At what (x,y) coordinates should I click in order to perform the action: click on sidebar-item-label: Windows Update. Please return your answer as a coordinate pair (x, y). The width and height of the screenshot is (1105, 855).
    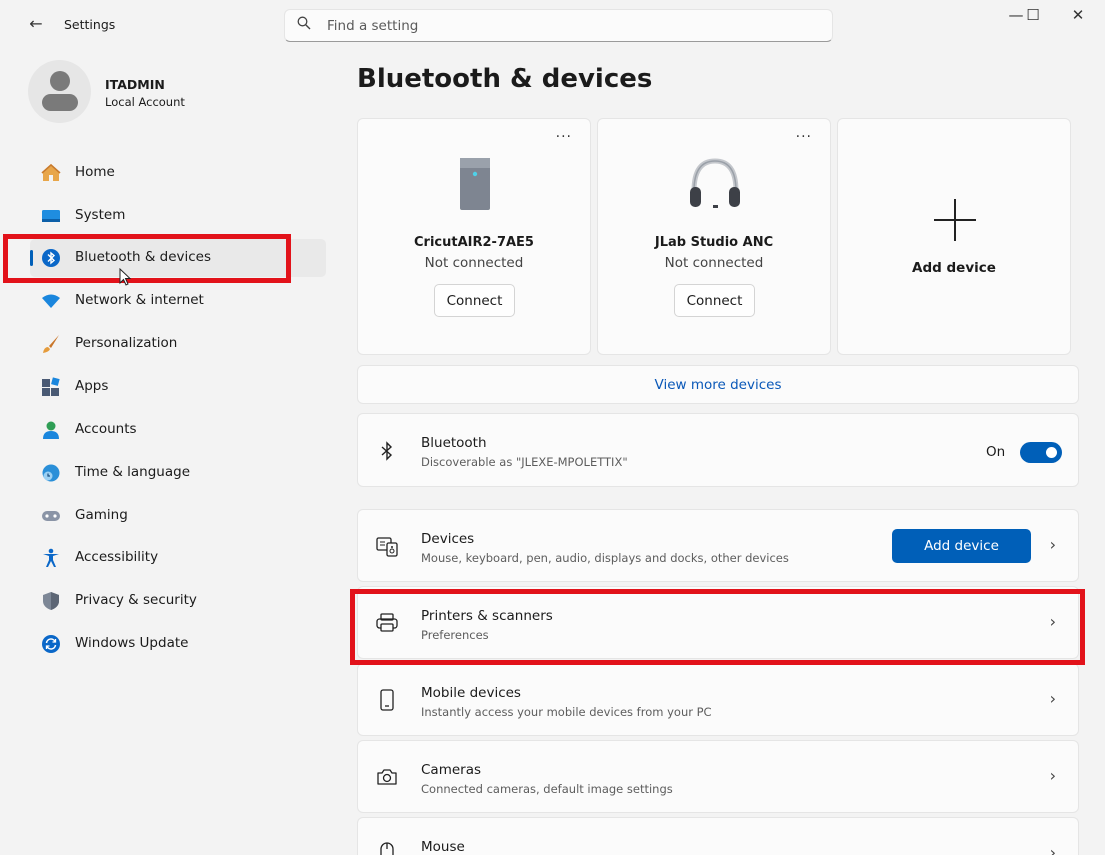
    Looking at the image, I should click on (132, 643).